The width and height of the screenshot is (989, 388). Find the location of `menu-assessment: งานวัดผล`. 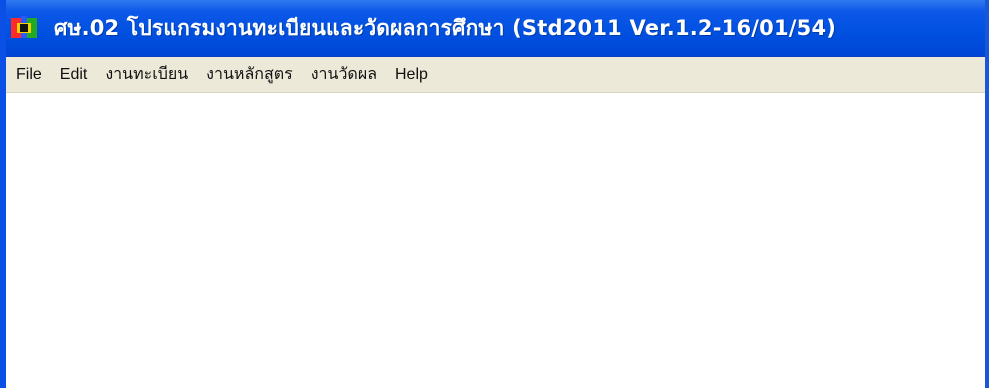

menu-assessment: งานวัดผล is located at coordinates (344, 74).